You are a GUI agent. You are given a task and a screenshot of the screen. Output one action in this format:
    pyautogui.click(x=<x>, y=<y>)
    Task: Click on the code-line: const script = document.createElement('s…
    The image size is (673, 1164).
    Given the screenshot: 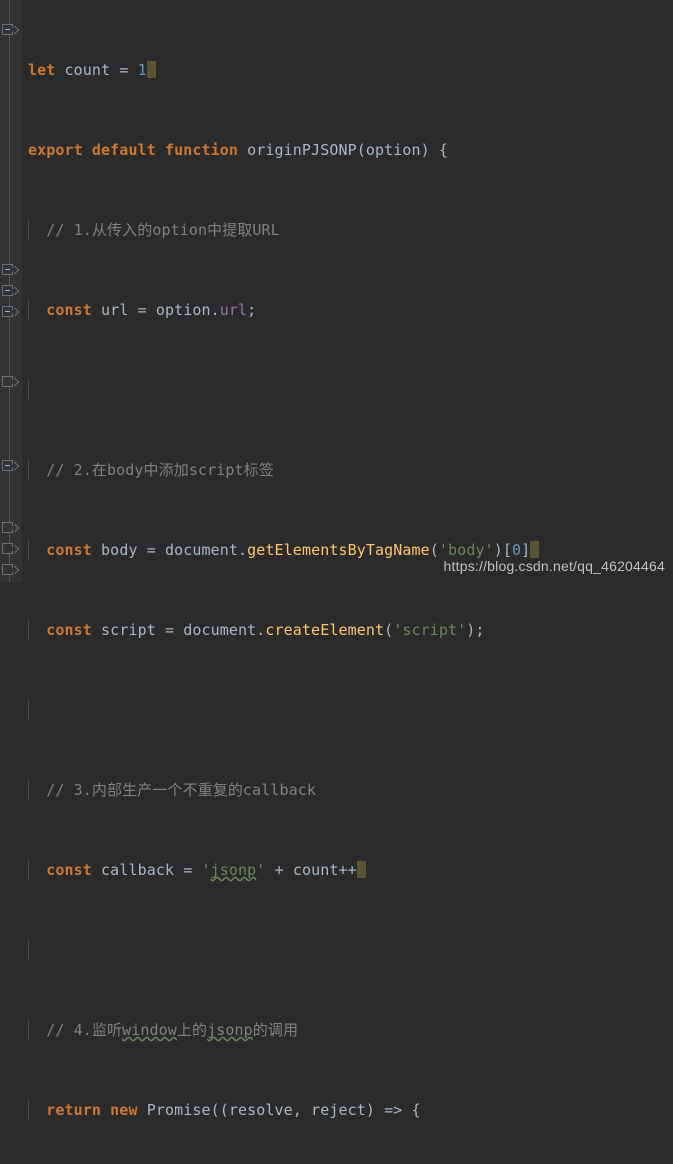 What is the action you would take?
    pyautogui.click(x=347, y=630)
    